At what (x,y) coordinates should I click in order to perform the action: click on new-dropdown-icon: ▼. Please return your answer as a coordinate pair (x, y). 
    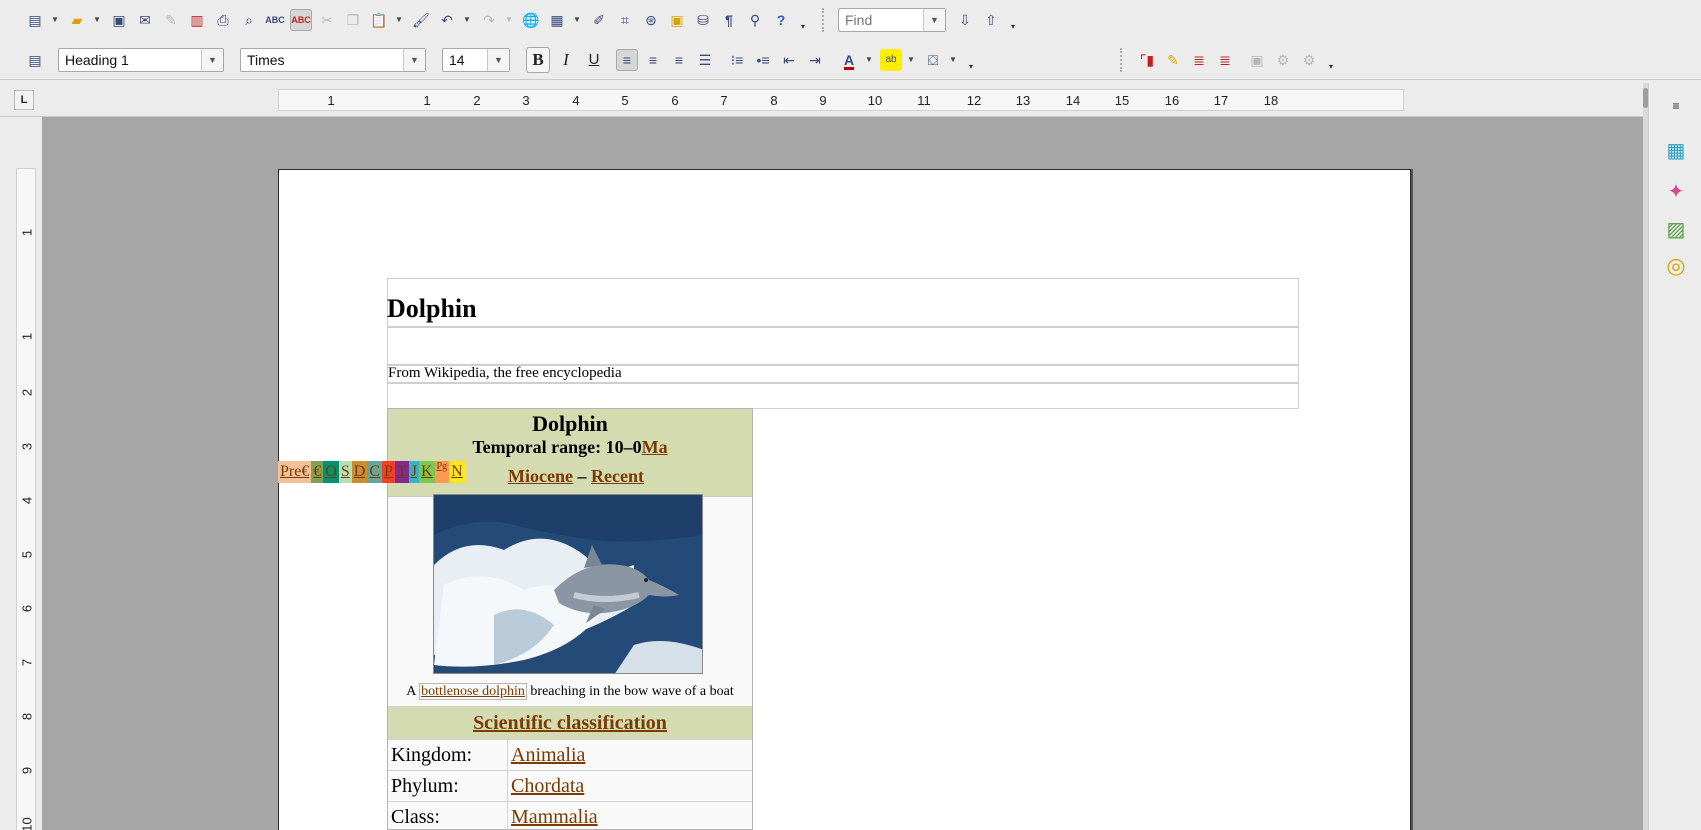
    Looking at the image, I should click on (55, 20).